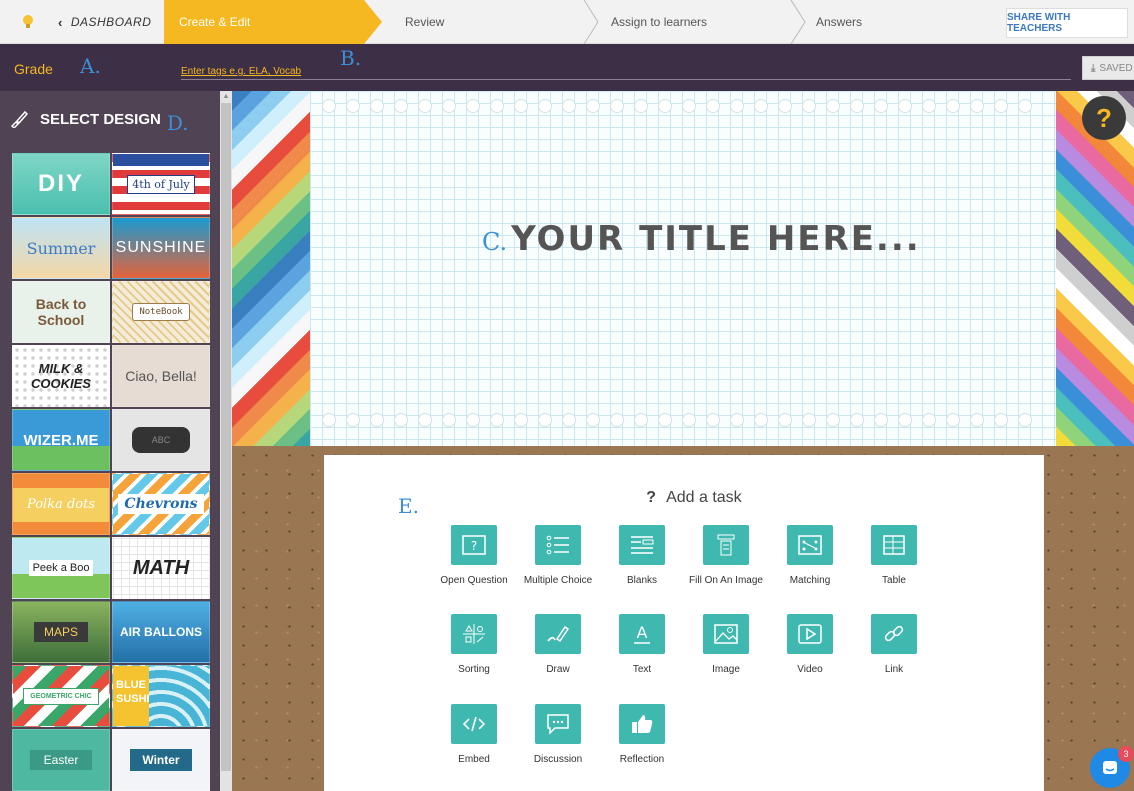  Describe the element at coordinates (558, 669) in the screenshot. I see `task-label: Draw` at that location.